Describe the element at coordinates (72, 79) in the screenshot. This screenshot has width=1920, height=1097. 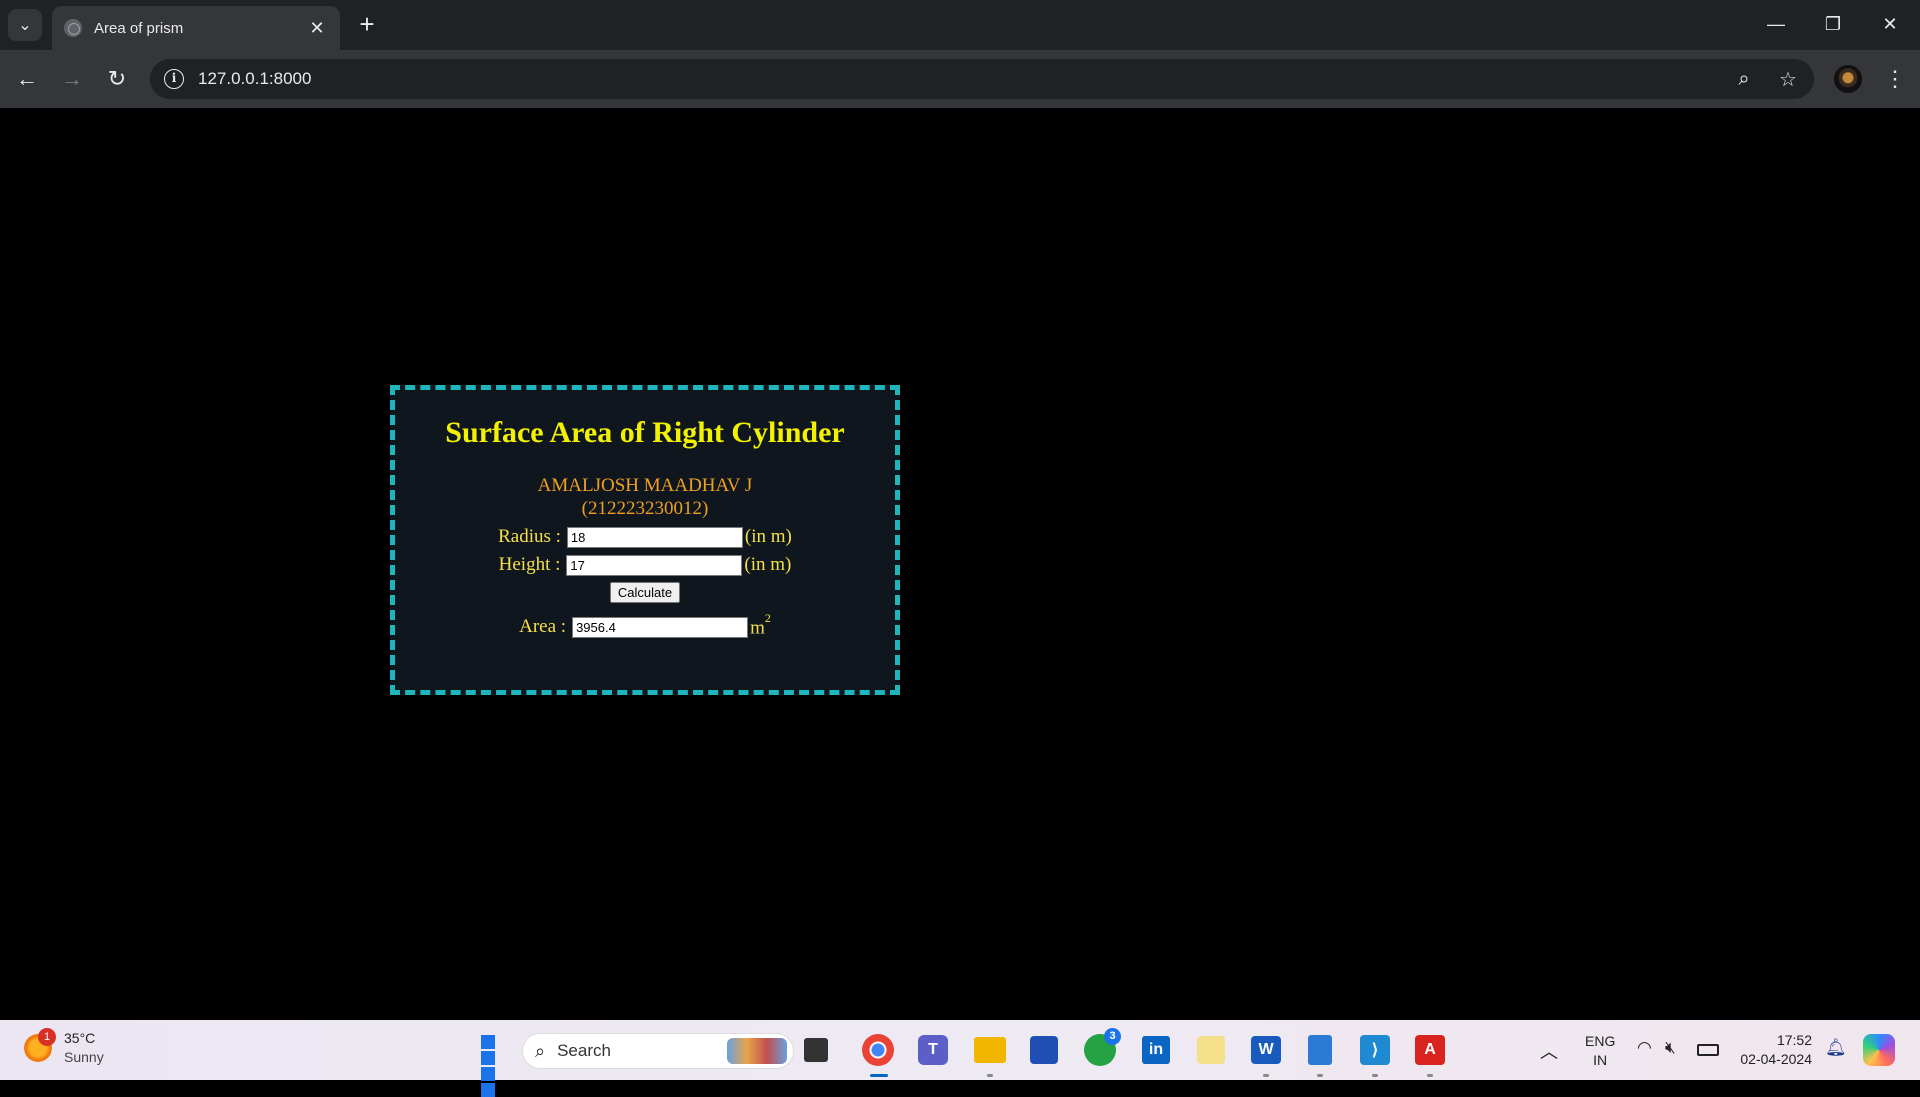
I see `forward-arrow-icon: →` at that location.